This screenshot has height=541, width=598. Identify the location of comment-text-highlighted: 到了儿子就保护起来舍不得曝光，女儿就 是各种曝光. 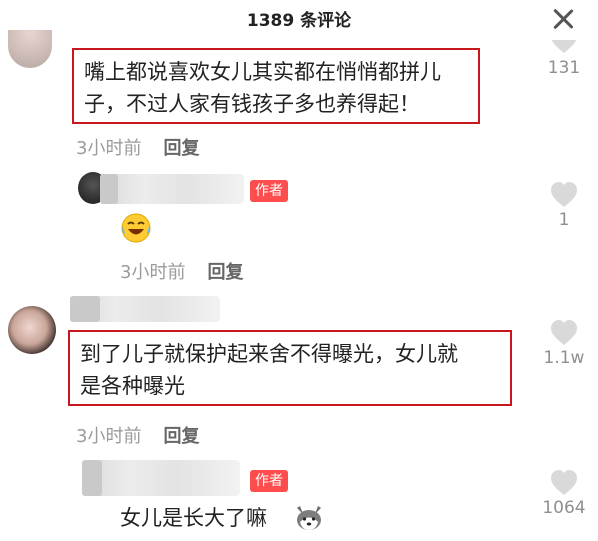
(290, 368).